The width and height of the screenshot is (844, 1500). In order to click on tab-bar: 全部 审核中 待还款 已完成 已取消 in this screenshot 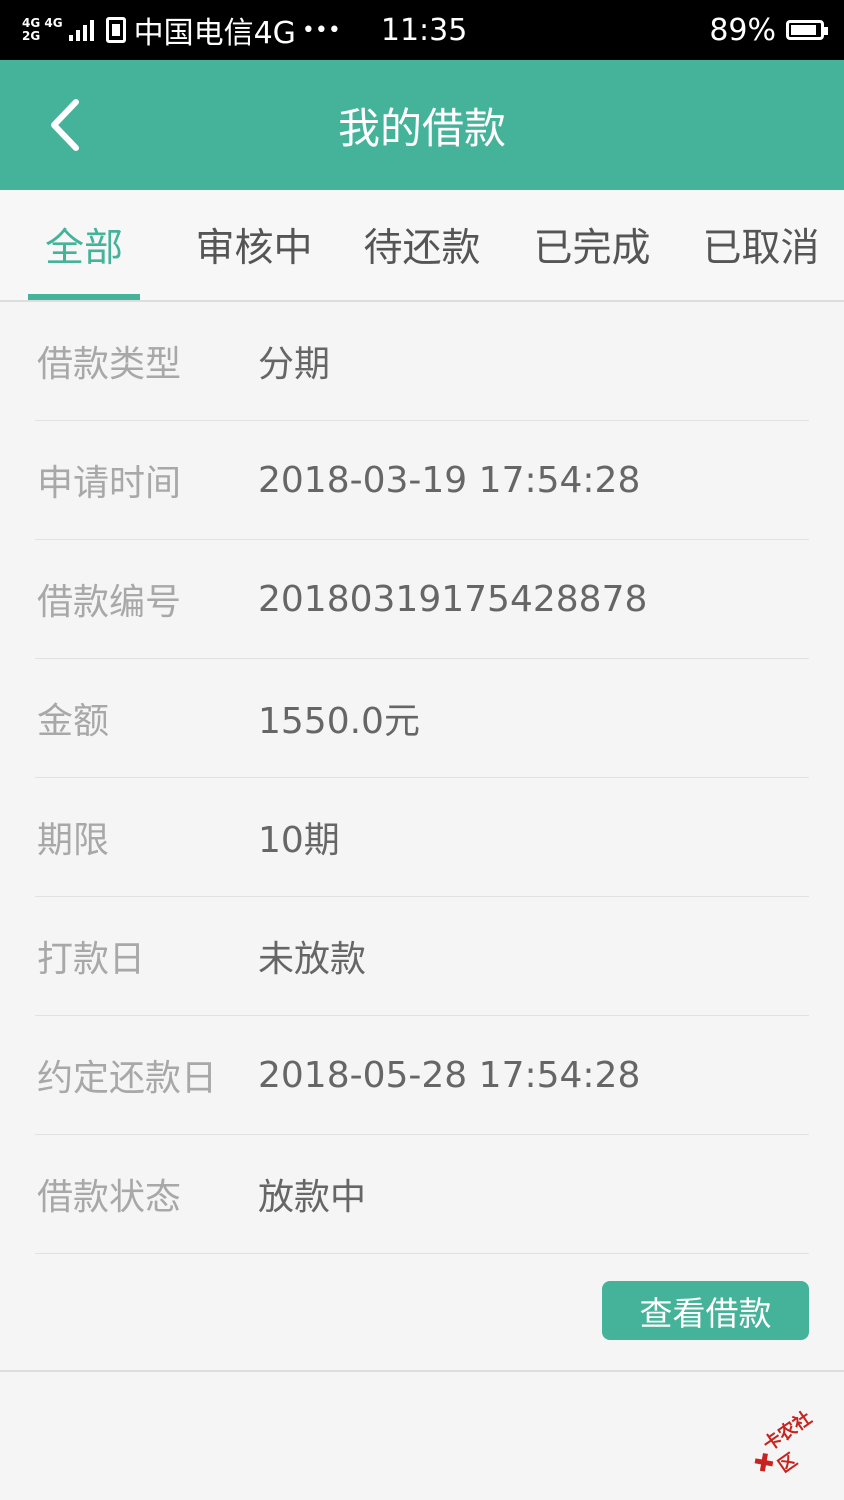, I will do `click(422, 246)`.